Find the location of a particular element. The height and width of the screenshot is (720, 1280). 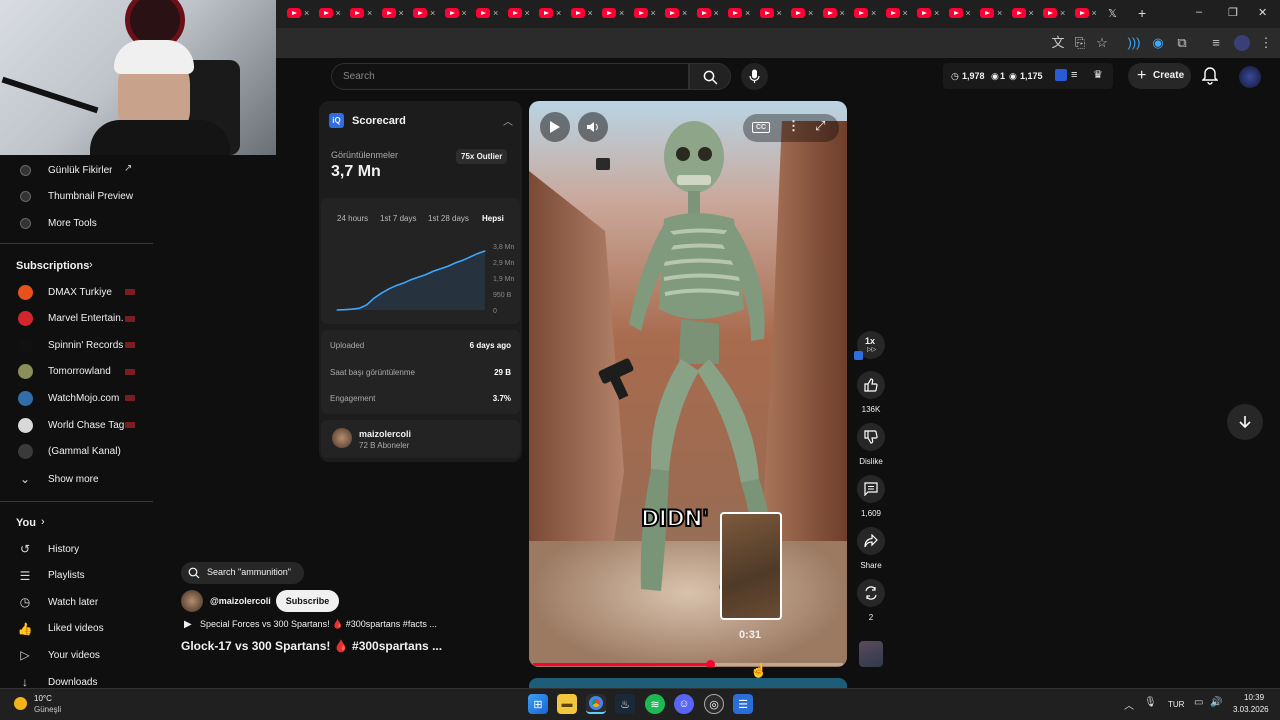

chrome-taskbar-icon is located at coordinates (596, 704).